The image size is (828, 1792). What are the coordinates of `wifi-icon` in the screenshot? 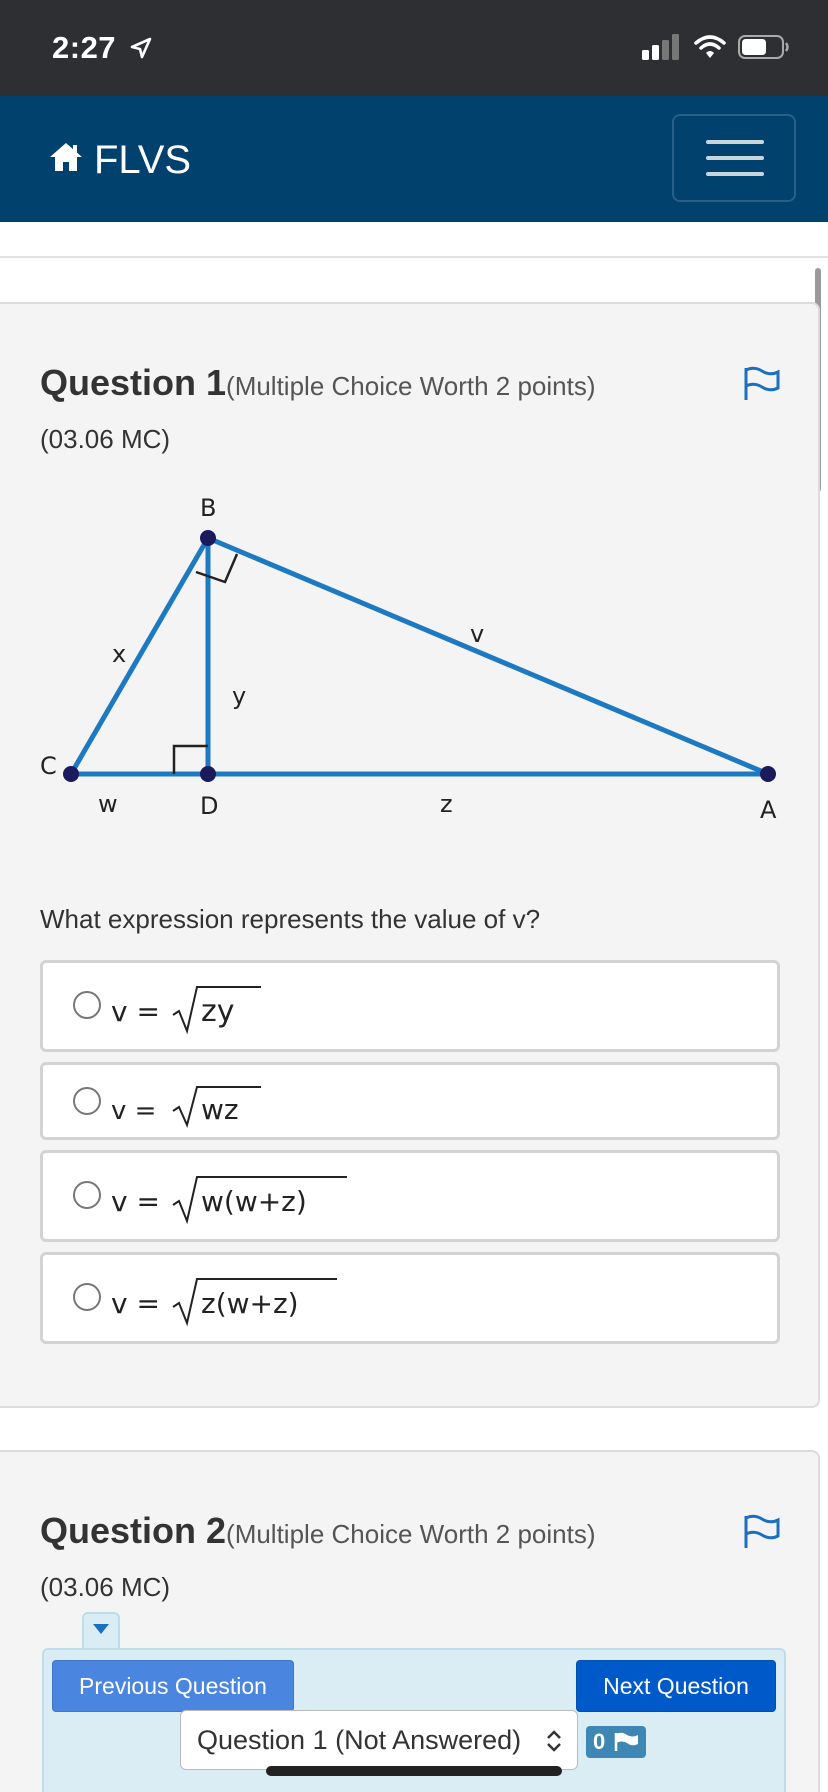 It's located at (710, 49).